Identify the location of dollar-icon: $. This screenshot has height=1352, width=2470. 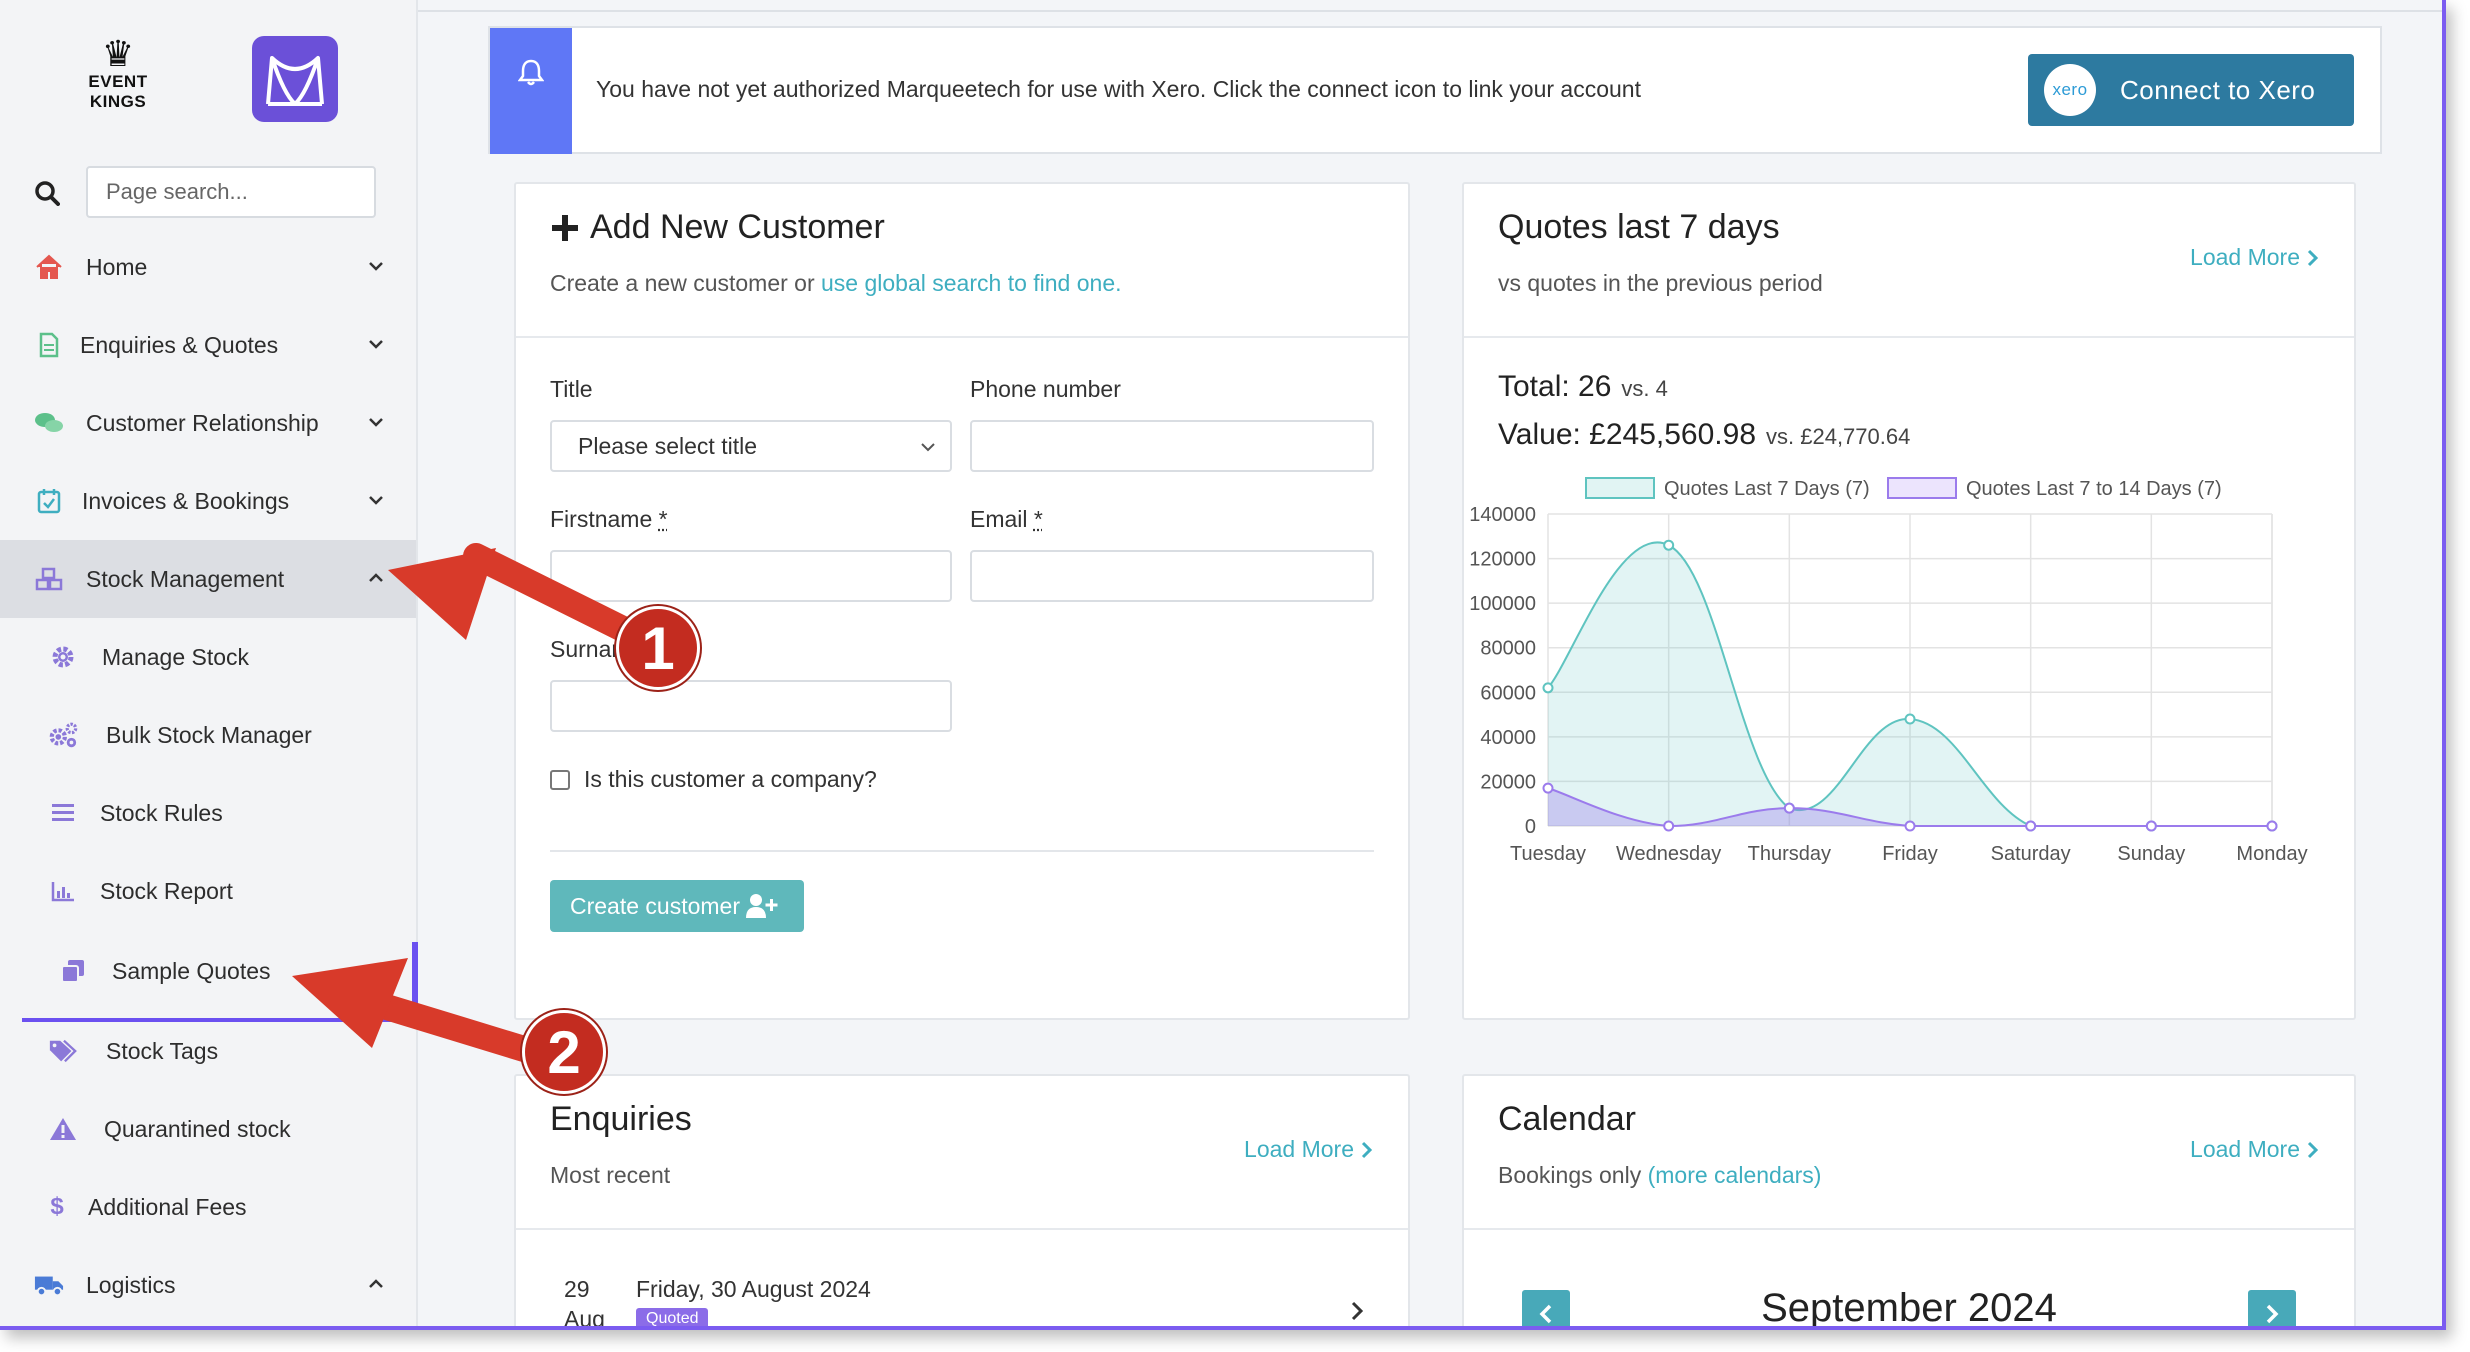
(57, 1206).